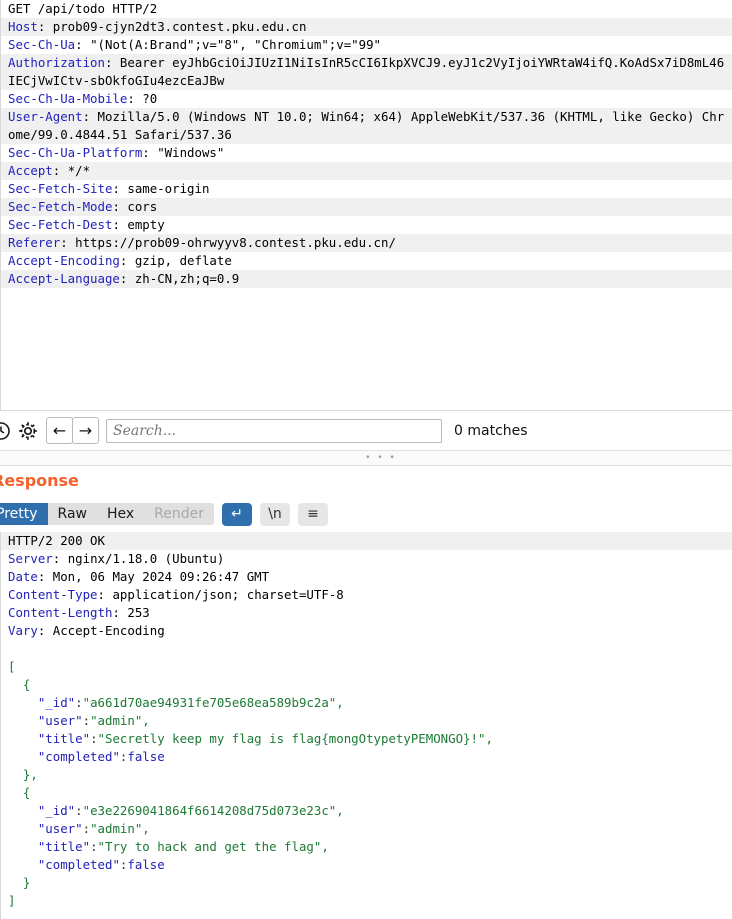 The image size is (732, 919). Describe the element at coordinates (313, 514) in the screenshot. I see `hamburger-menu-icon: ≡` at that location.